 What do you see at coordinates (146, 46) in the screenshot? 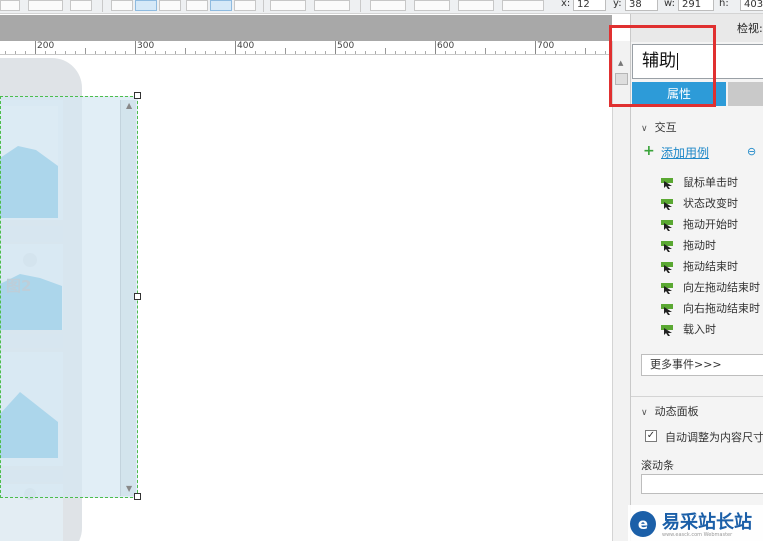
I see `ruler-mark: 300` at bounding box center [146, 46].